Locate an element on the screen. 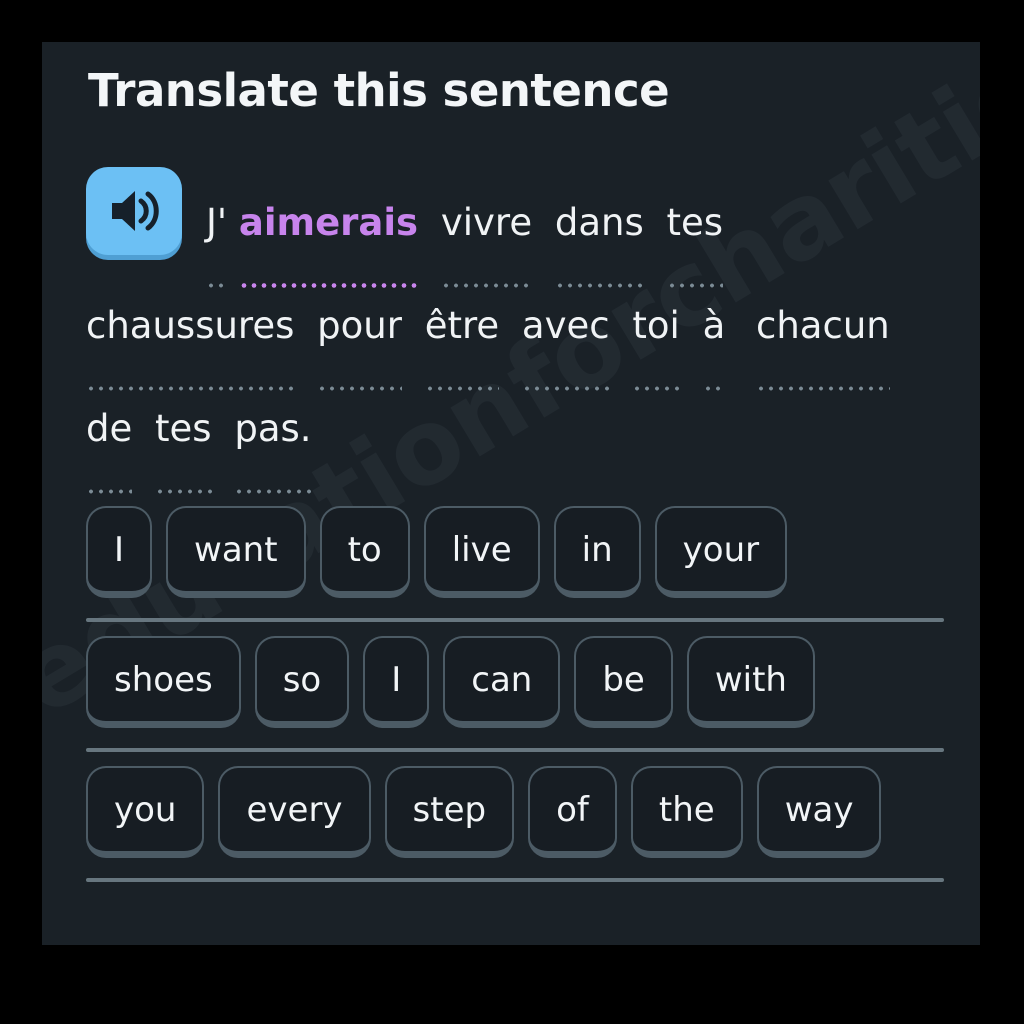  word-tile: of is located at coordinates (572, 812).